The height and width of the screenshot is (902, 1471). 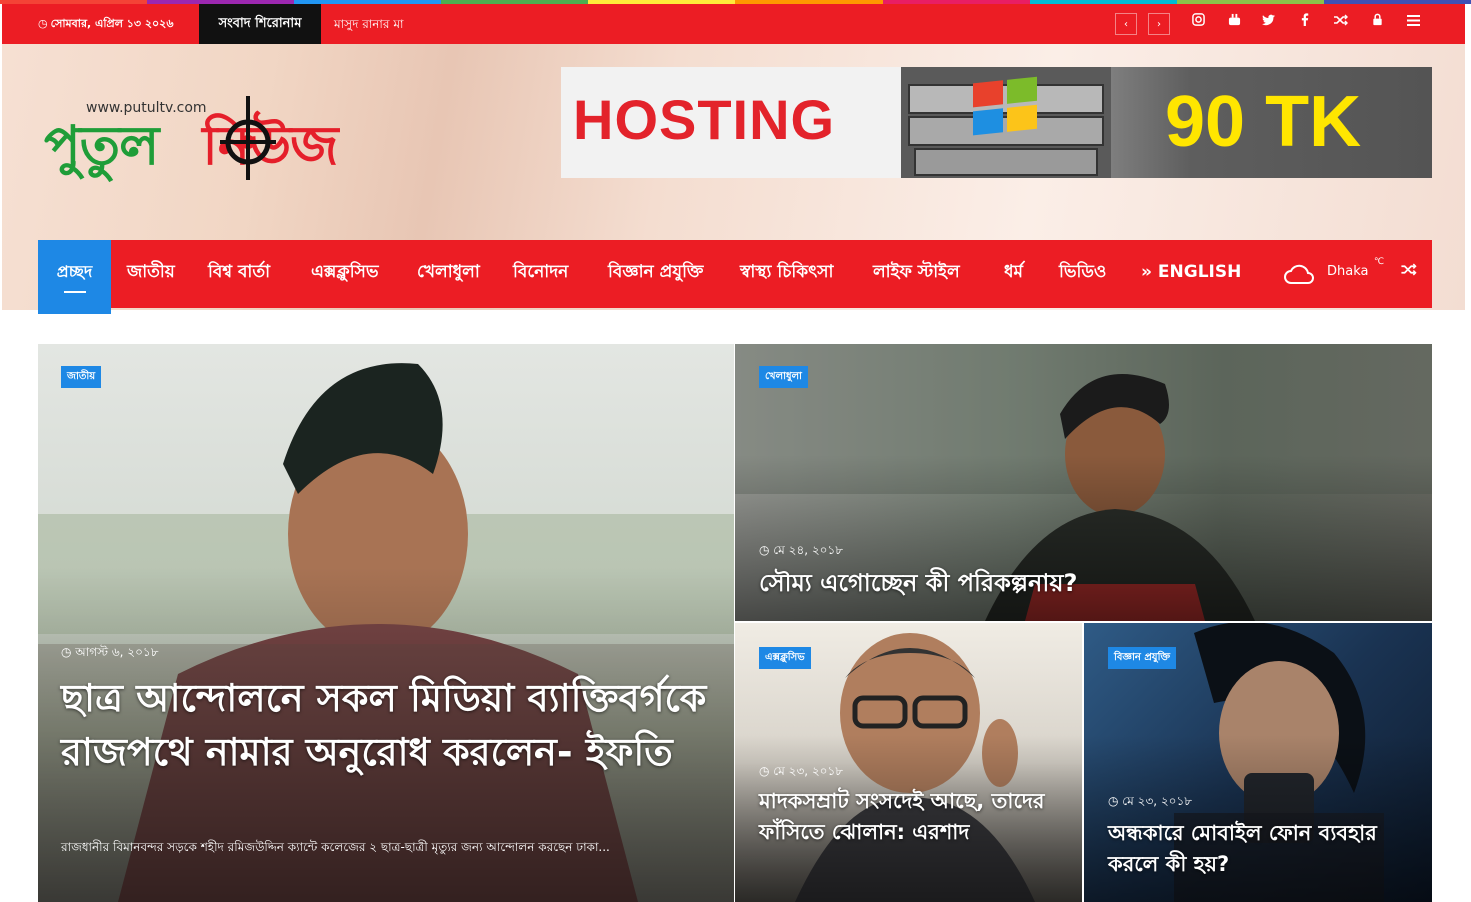 I want to click on current-date: ◷ সোমবার, এপ্রিল ১৩ ২০২৬, so click(x=106, y=24).